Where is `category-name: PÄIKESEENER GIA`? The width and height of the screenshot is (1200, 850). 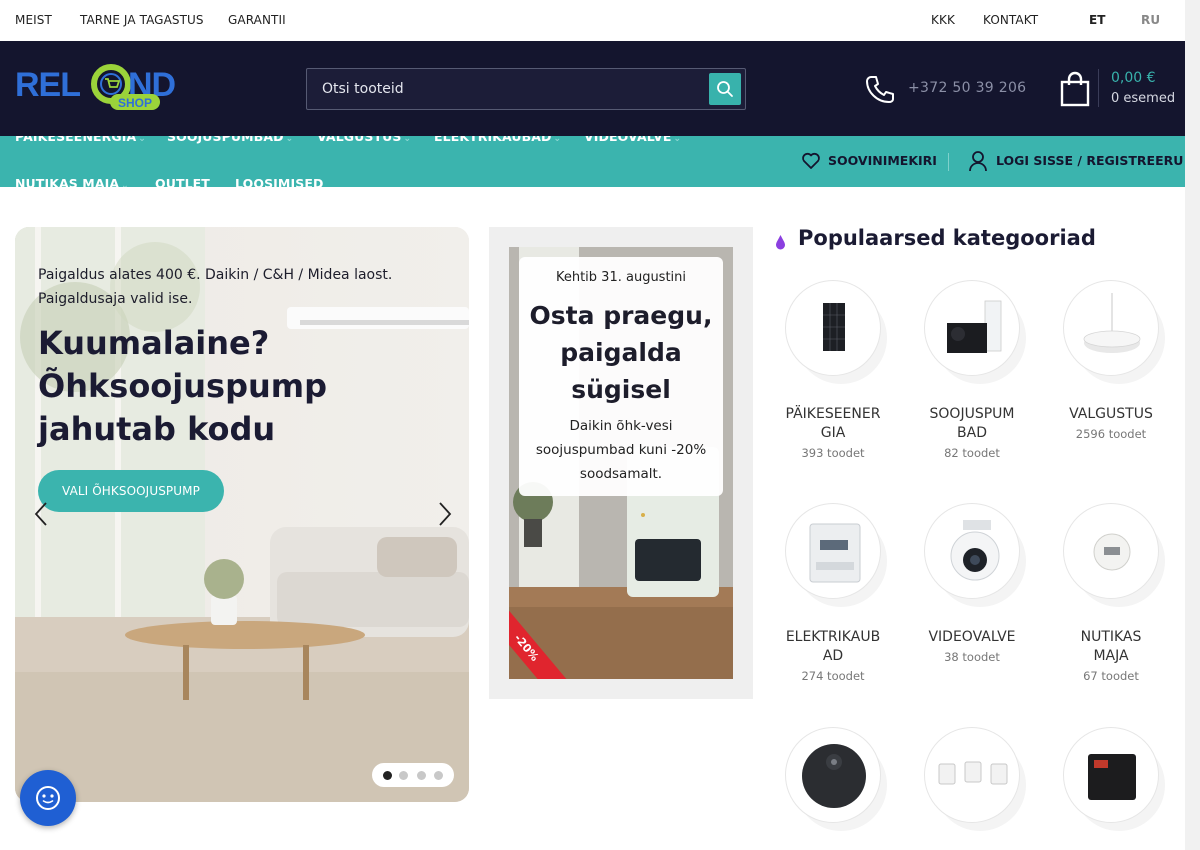
category-name: PÄIKESEENER GIA is located at coordinates (833, 424).